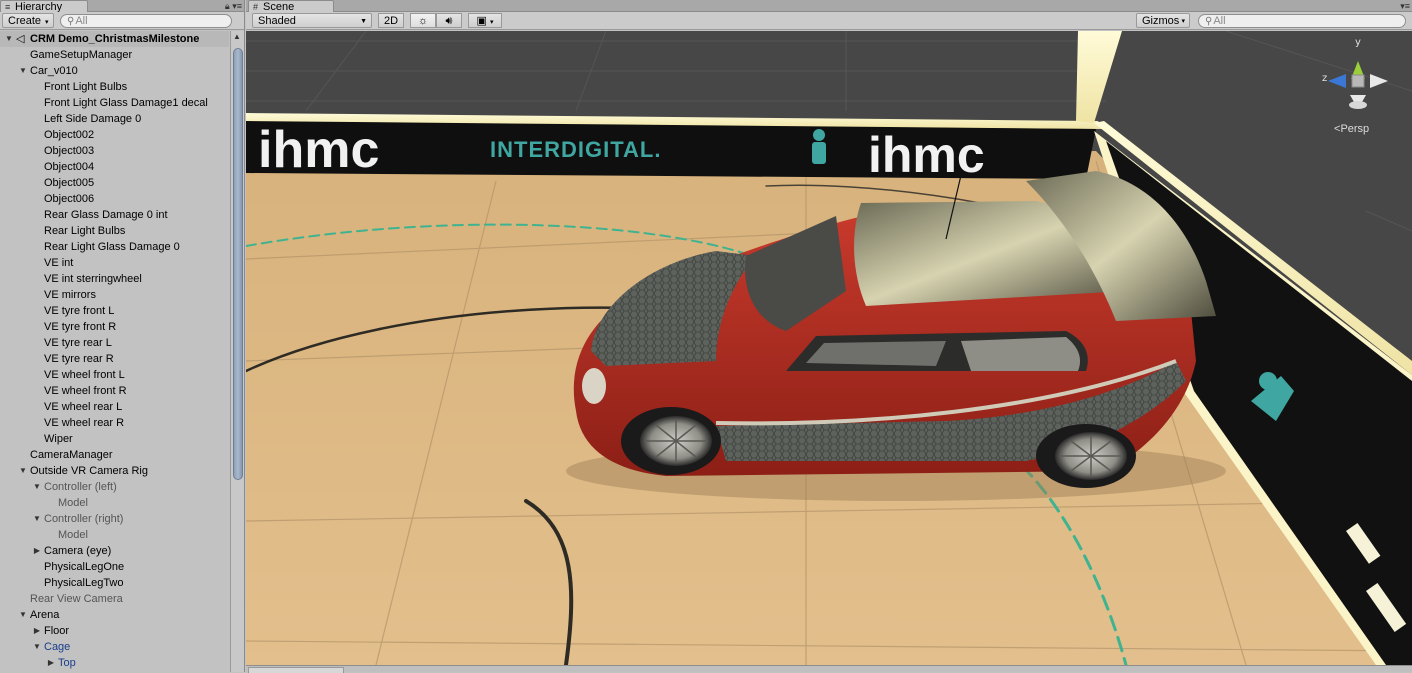 This screenshot has width=1412, height=673. I want to click on hierarchy-item: Object005, so click(114, 183).